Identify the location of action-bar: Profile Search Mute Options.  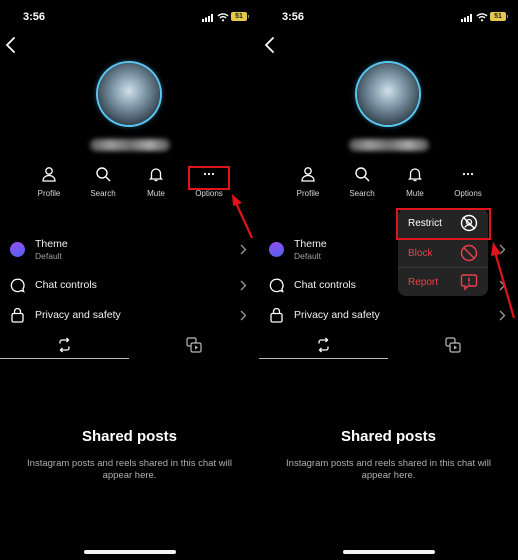
(388, 186).